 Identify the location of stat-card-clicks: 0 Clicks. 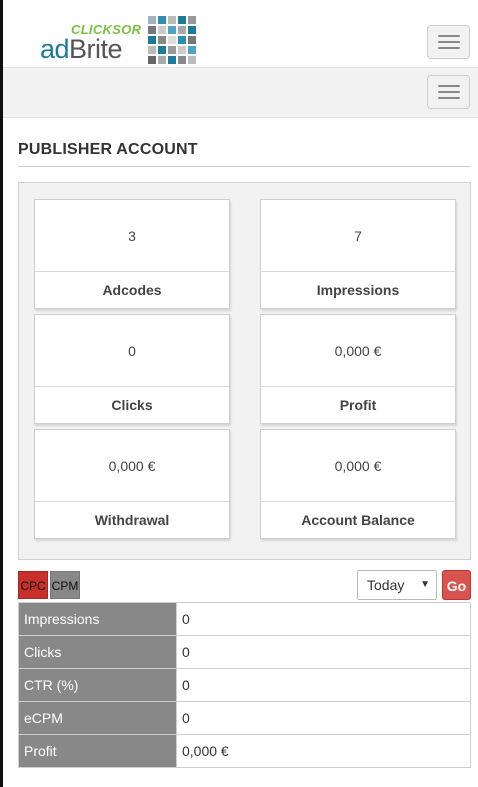
(132, 369).